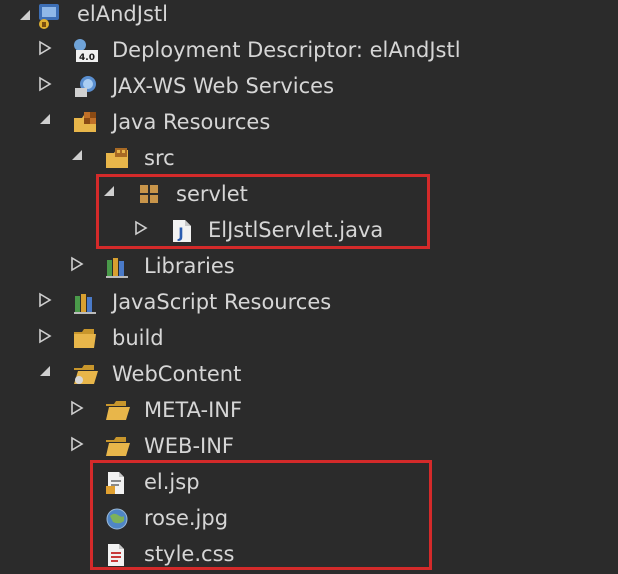 This screenshot has width=618, height=574. I want to click on tree-item-label: build, so click(138, 338).